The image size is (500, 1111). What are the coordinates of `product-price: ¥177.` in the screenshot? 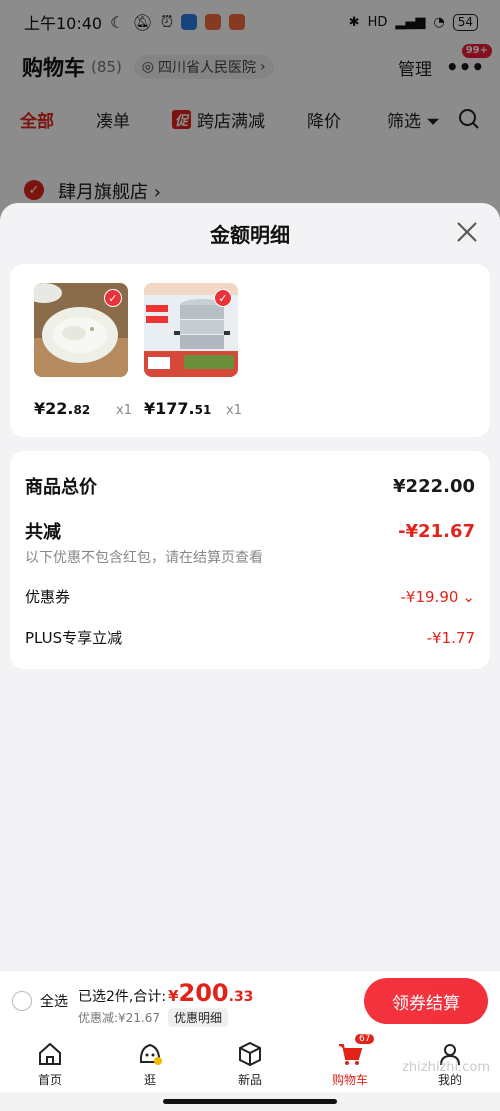 It's located at (169, 408).